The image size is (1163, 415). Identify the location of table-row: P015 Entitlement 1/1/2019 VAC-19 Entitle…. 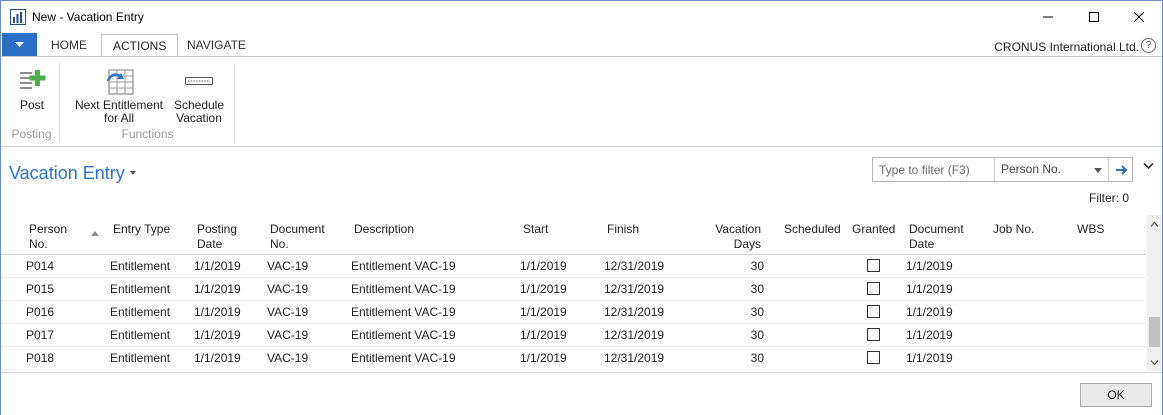
(573, 289).